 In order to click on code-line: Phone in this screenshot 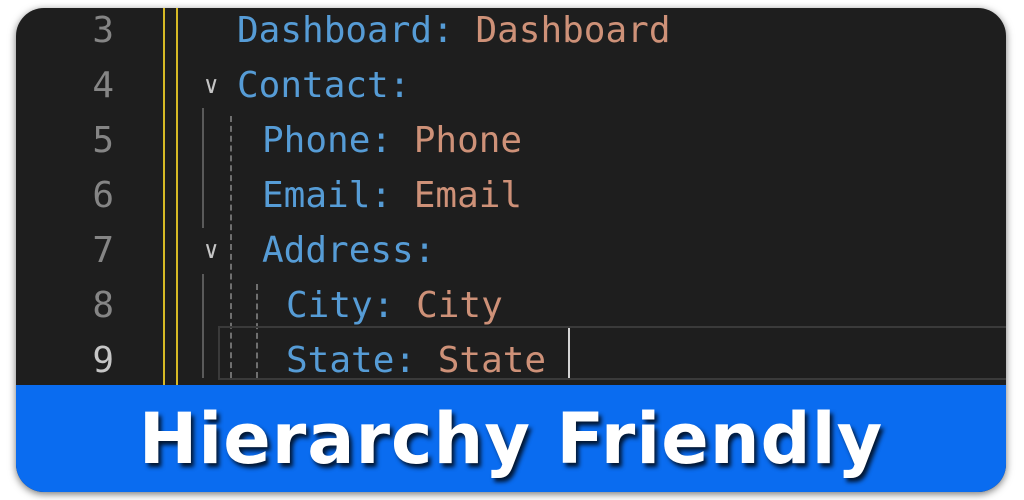, I will do `click(392, 140)`.